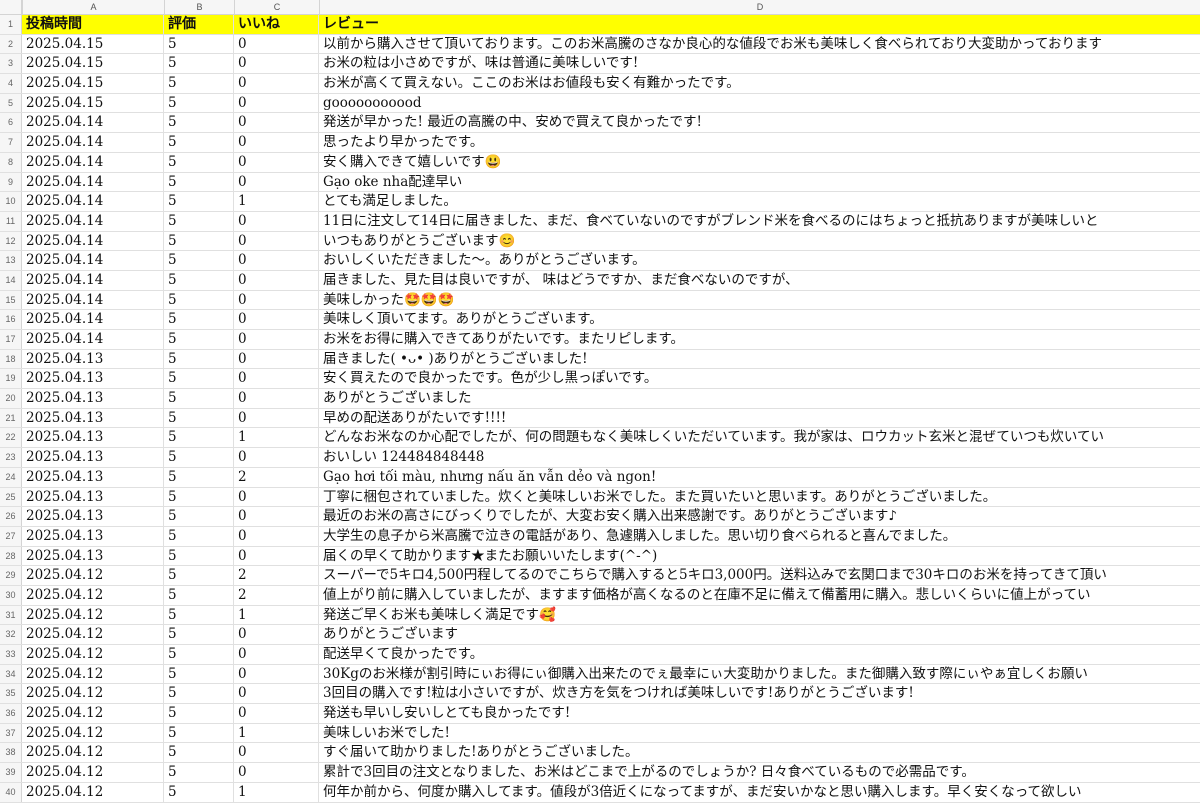  Describe the element at coordinates (11, 438) in the screenshot. I see `row-number: 22` at that location.